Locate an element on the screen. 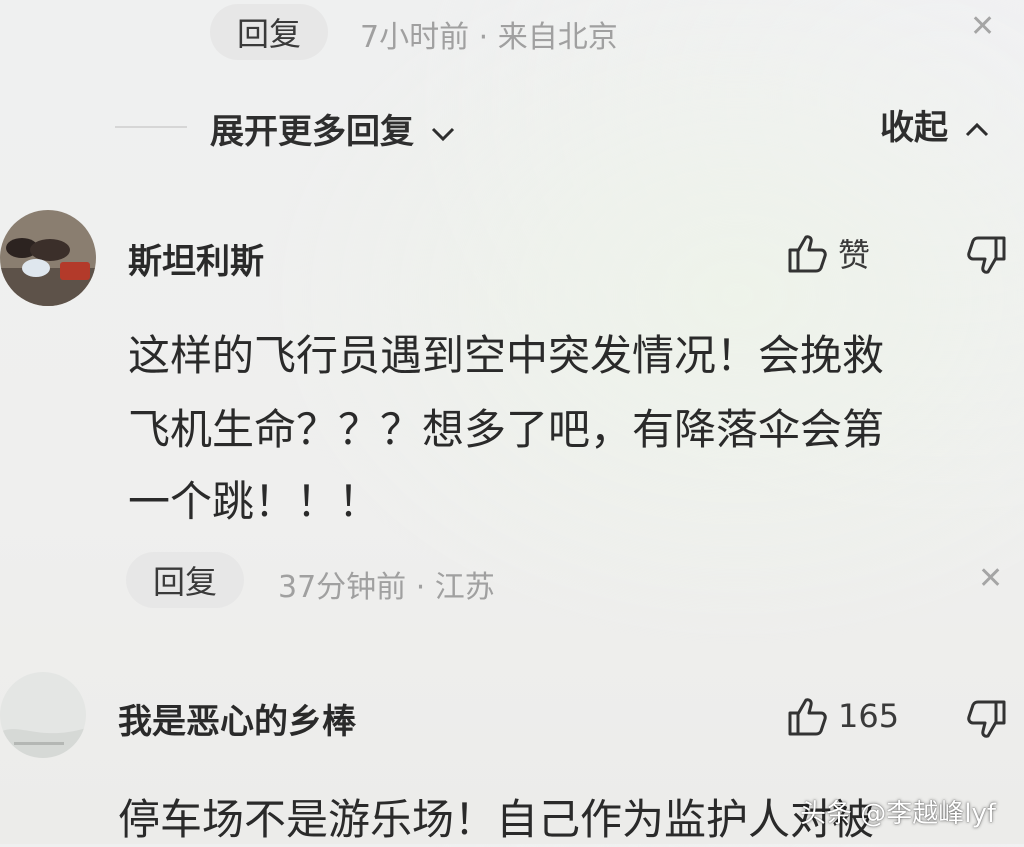 This screenshot has width=1024, height=847. username: 我是恶心的乡棒 is located at coordinates (237, 718).